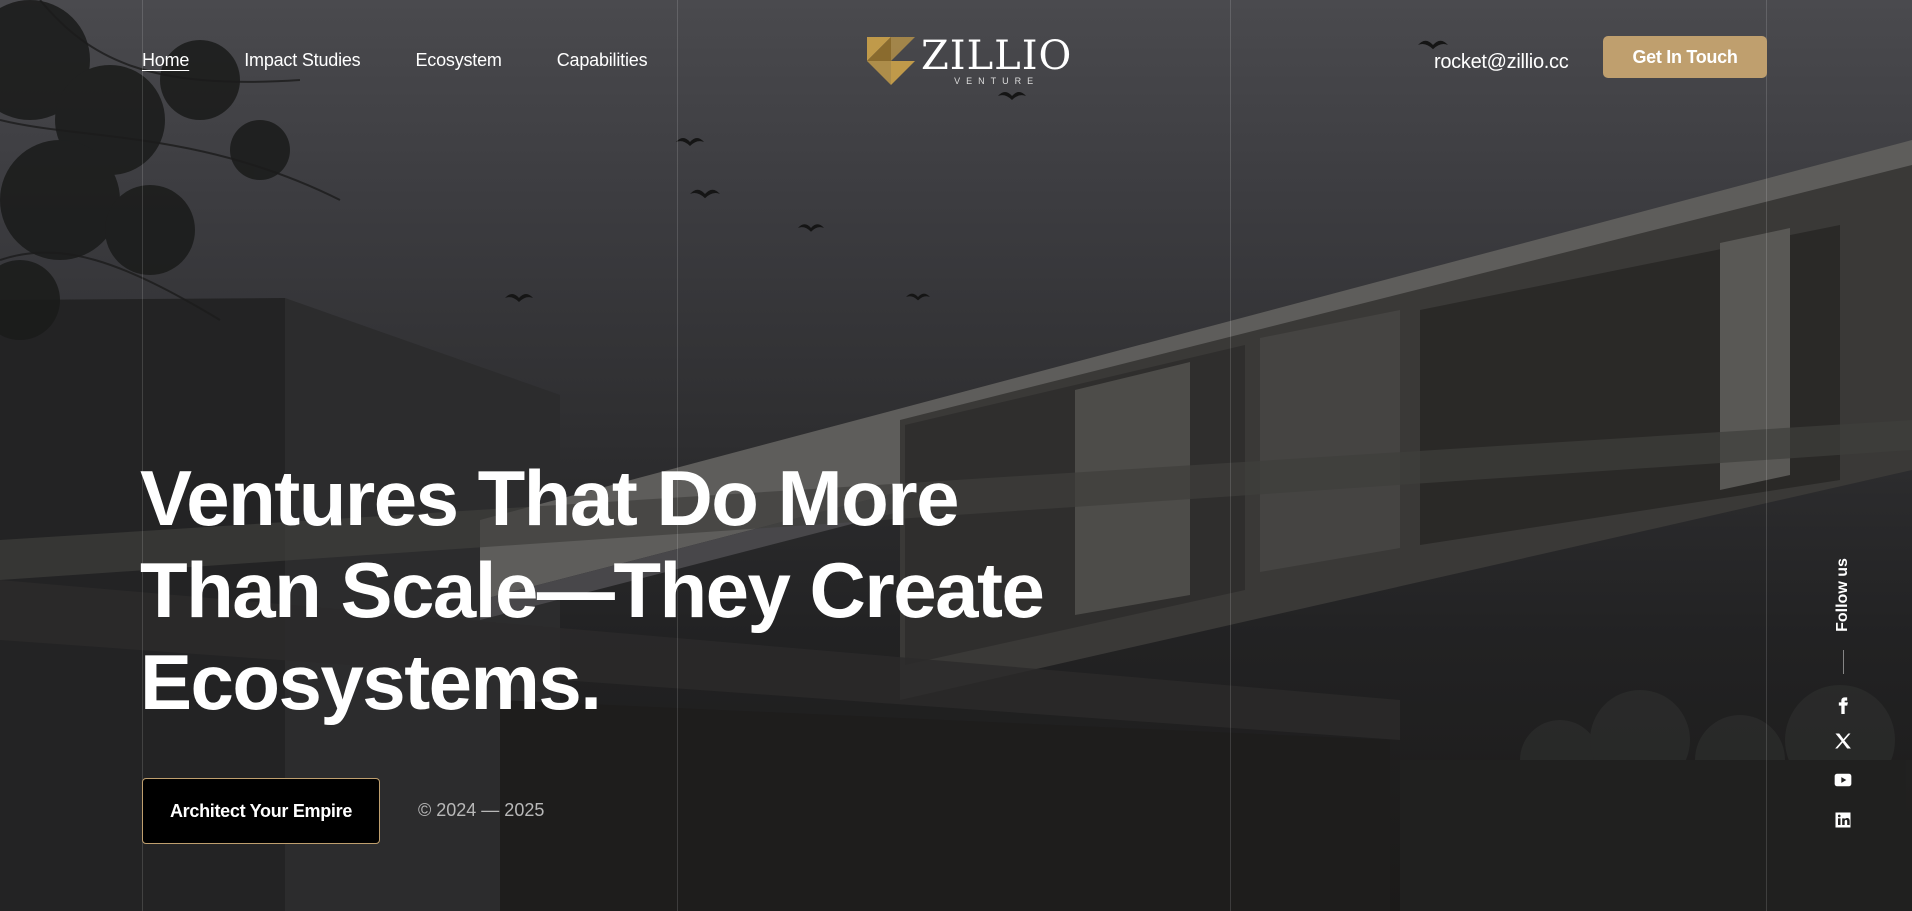 The width and height of the screenshot is (1912, 911). I want to click on logo-wordmark: ZILLIO, so click(997, 56).